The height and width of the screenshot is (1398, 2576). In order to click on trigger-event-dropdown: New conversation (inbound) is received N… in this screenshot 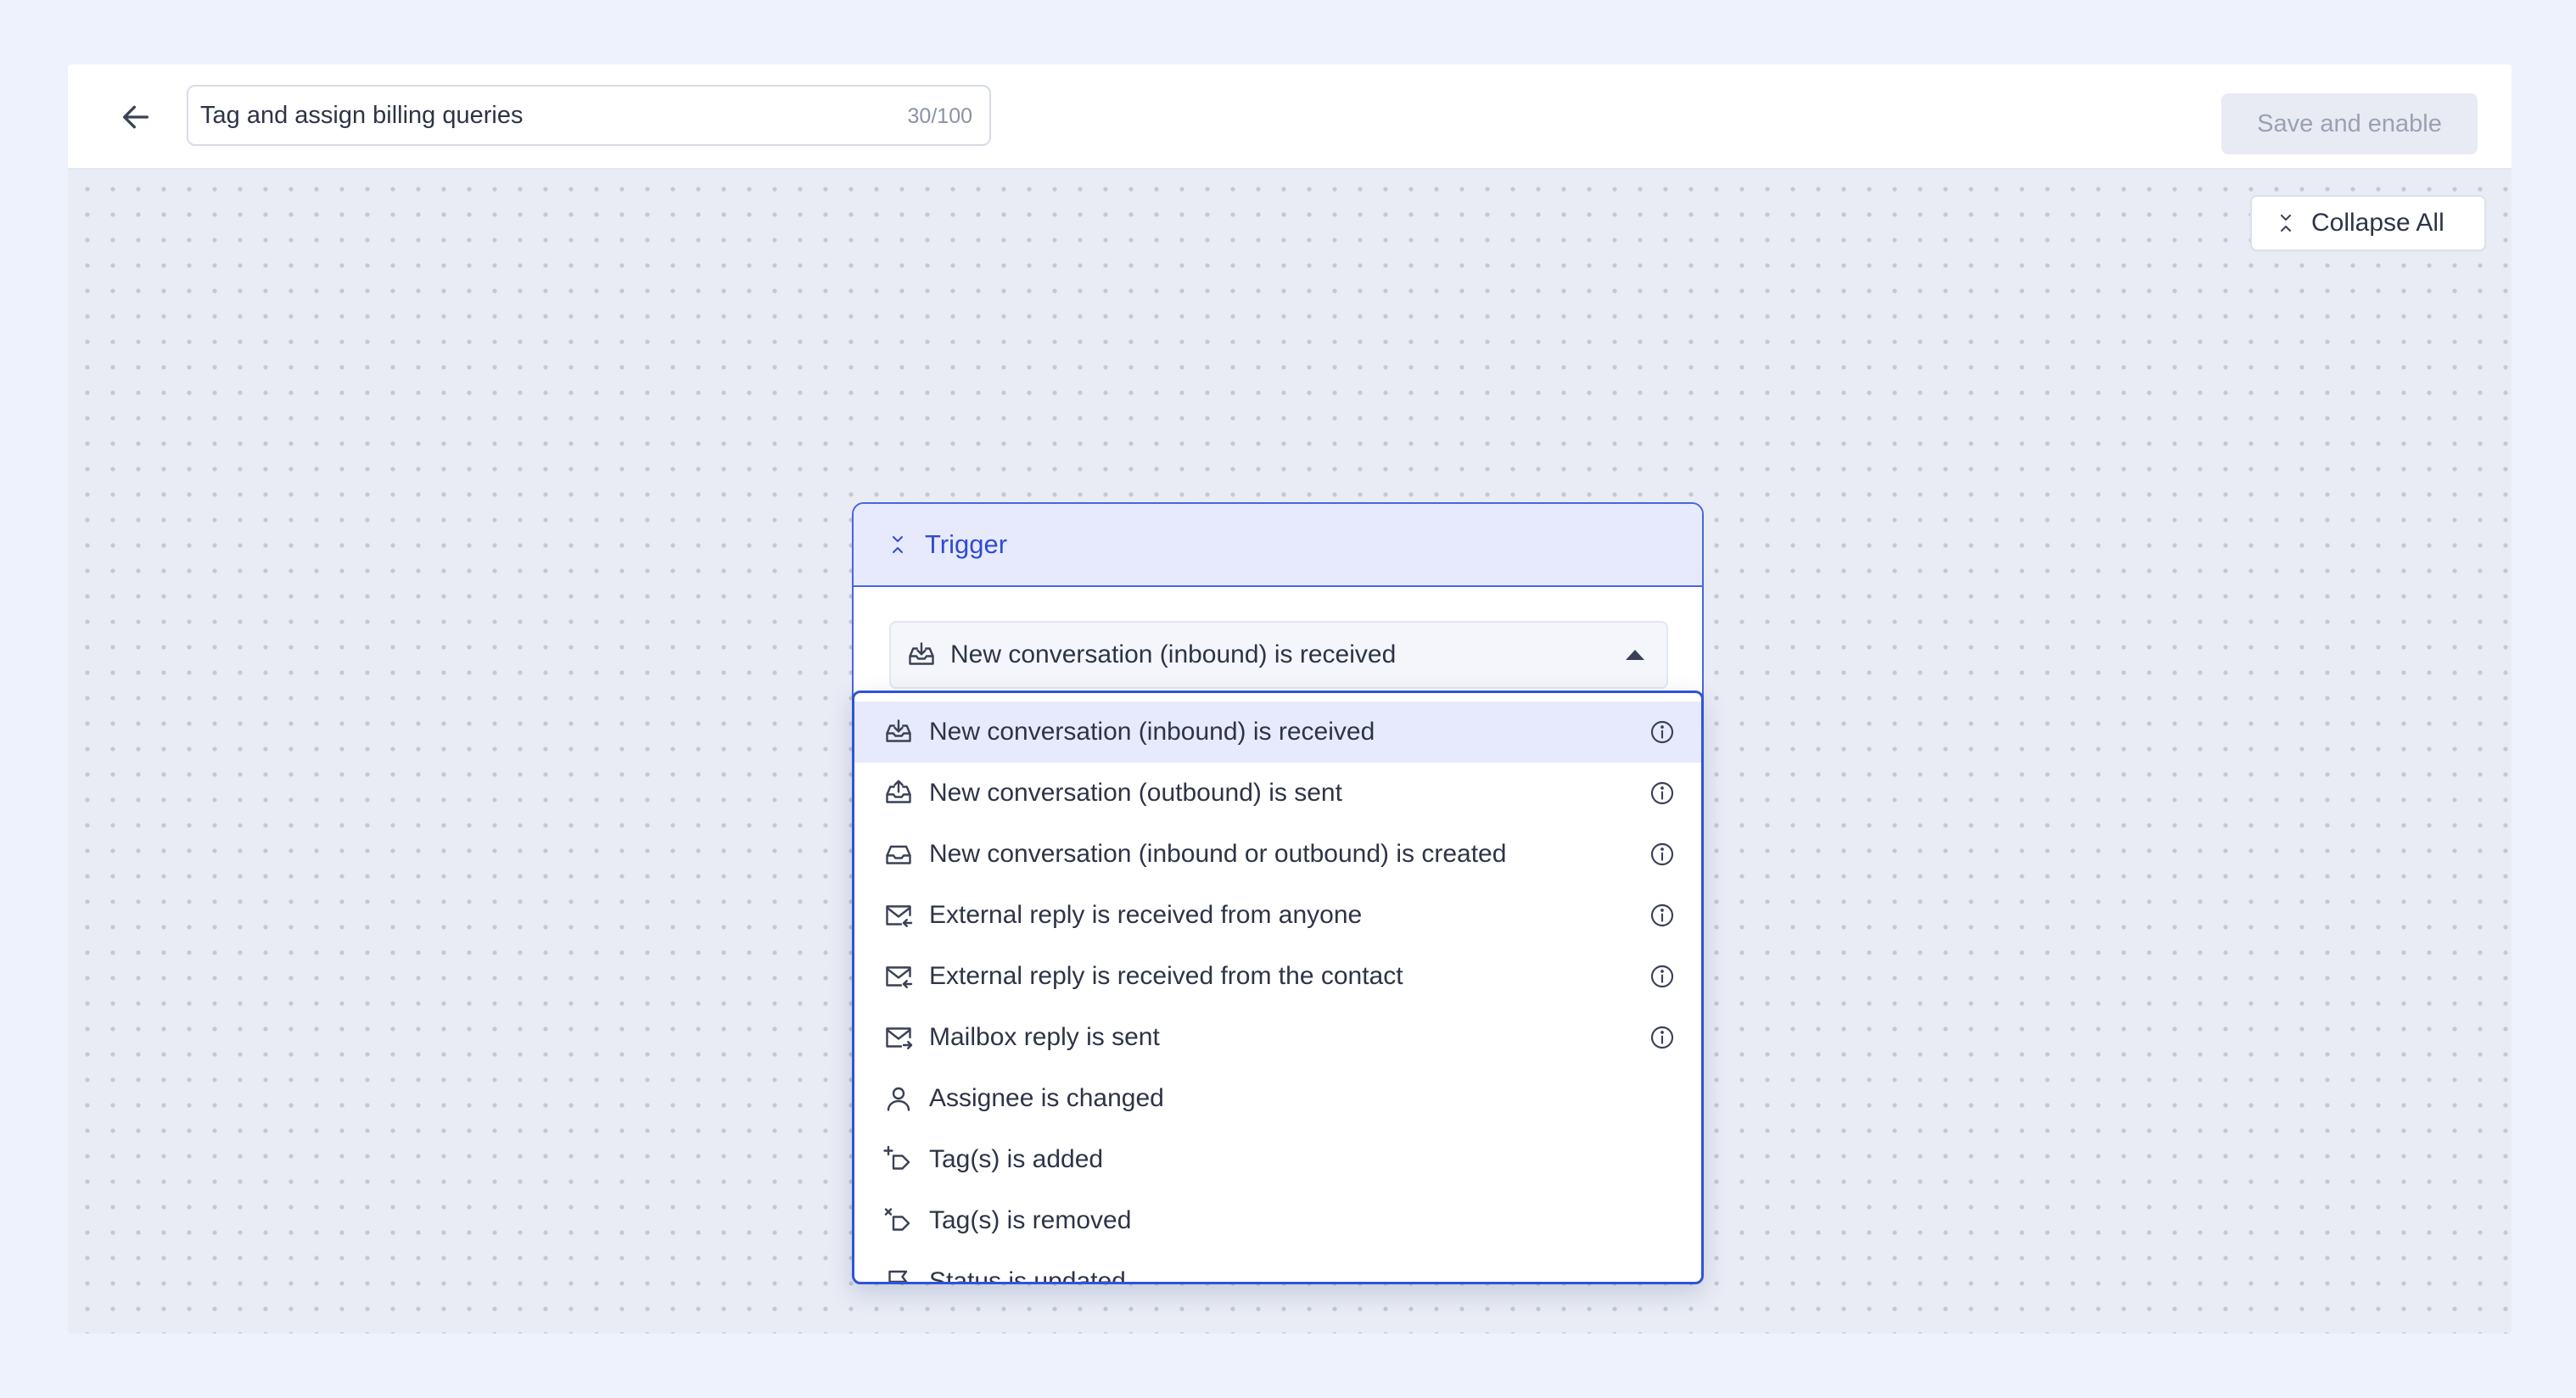, I will do `click(1278, 987)`.